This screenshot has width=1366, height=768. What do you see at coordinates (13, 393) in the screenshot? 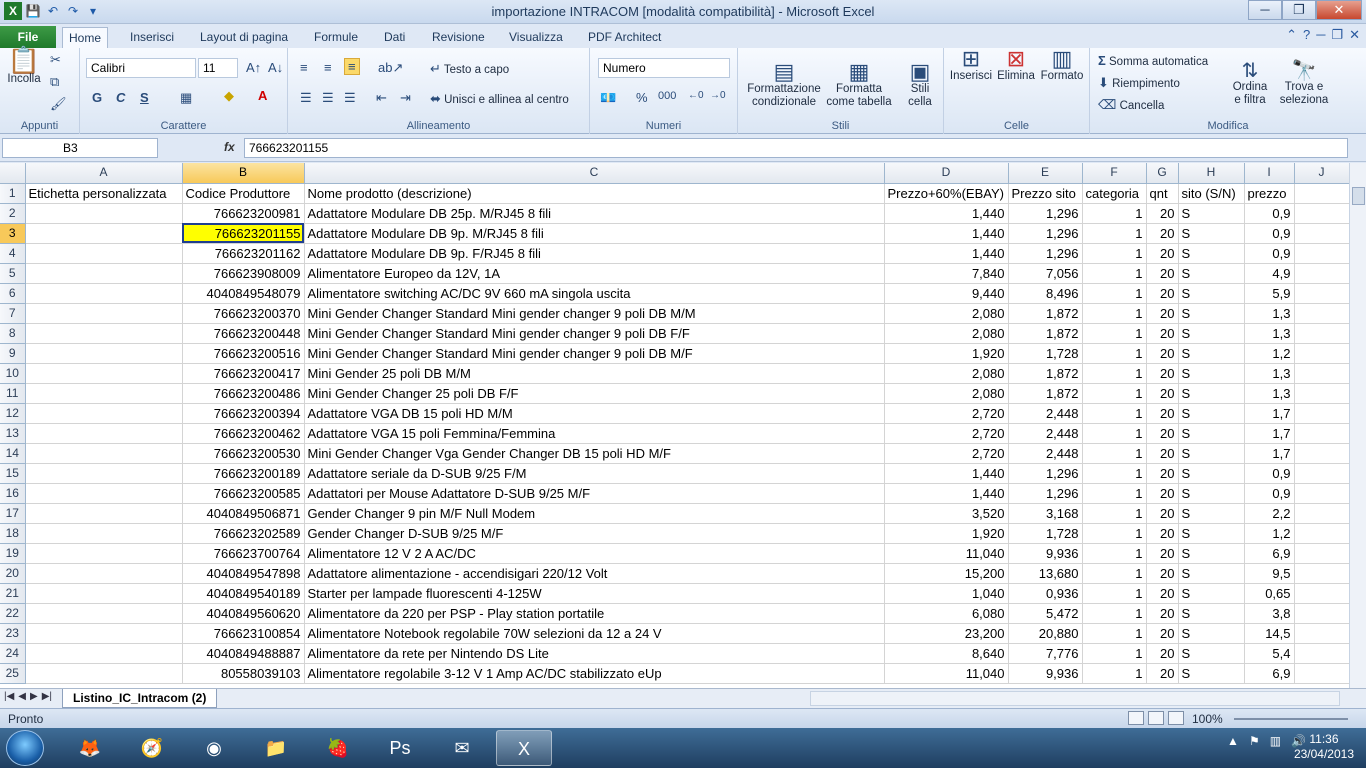
I see `row-header: 11` at bounding box center [13, 393].